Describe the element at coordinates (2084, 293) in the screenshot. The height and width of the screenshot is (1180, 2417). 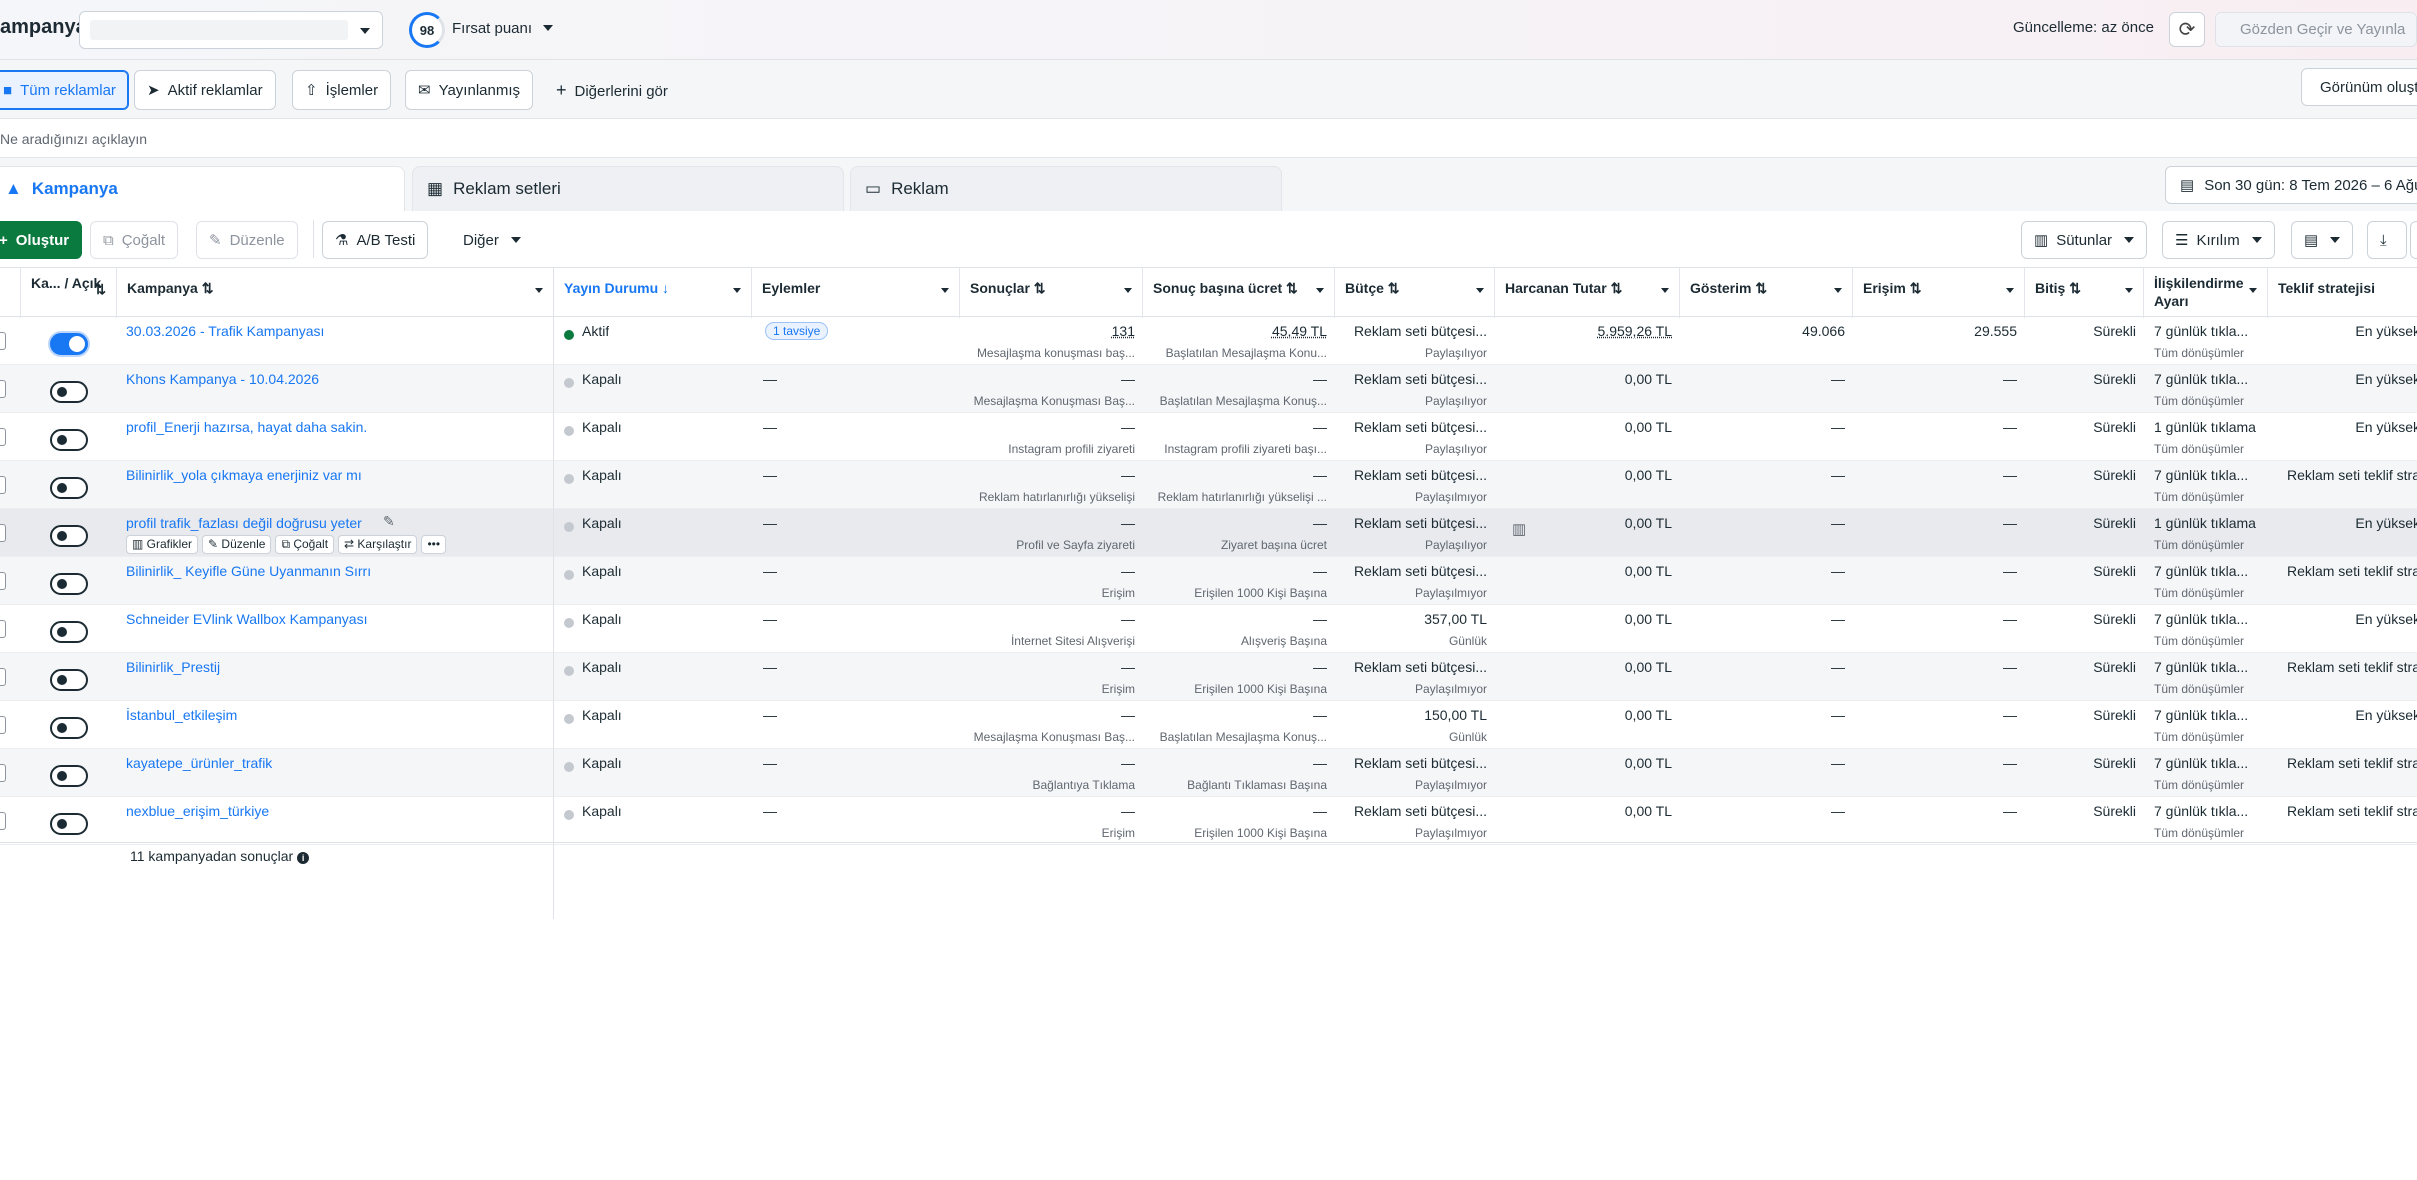
I see `header-ends: Bitiş ⇅` at that location.